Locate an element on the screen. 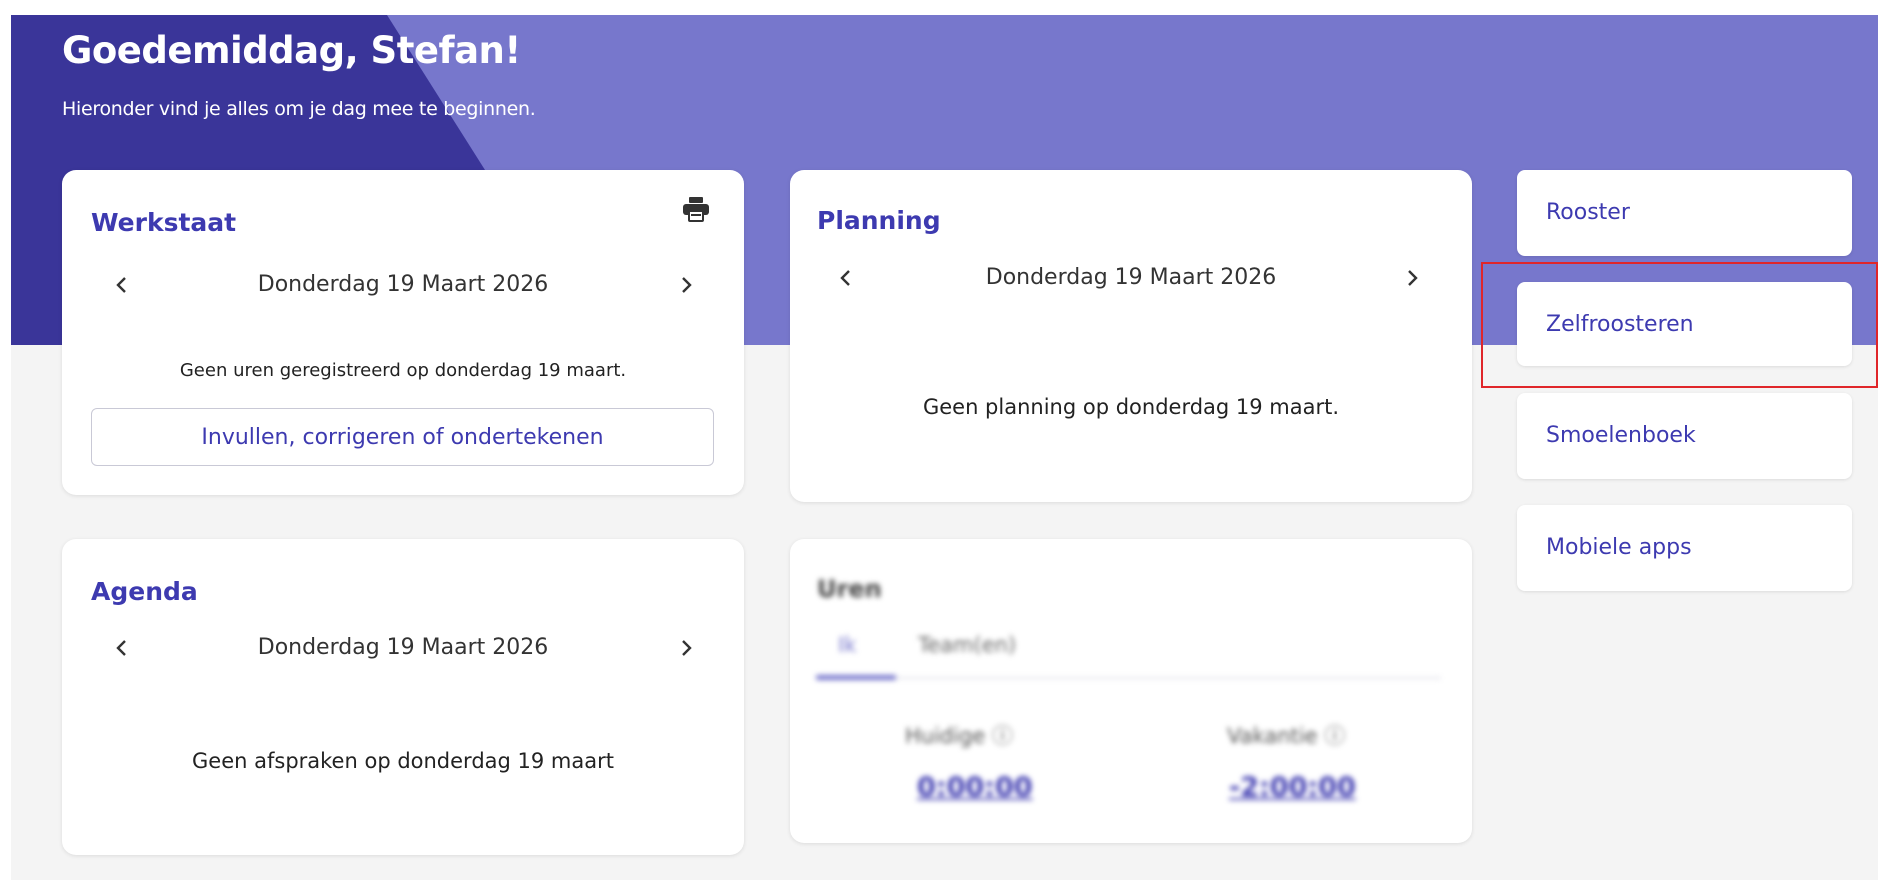  uren-metric-value-2: -2:00:00 is located at coordinates (1292, 787).